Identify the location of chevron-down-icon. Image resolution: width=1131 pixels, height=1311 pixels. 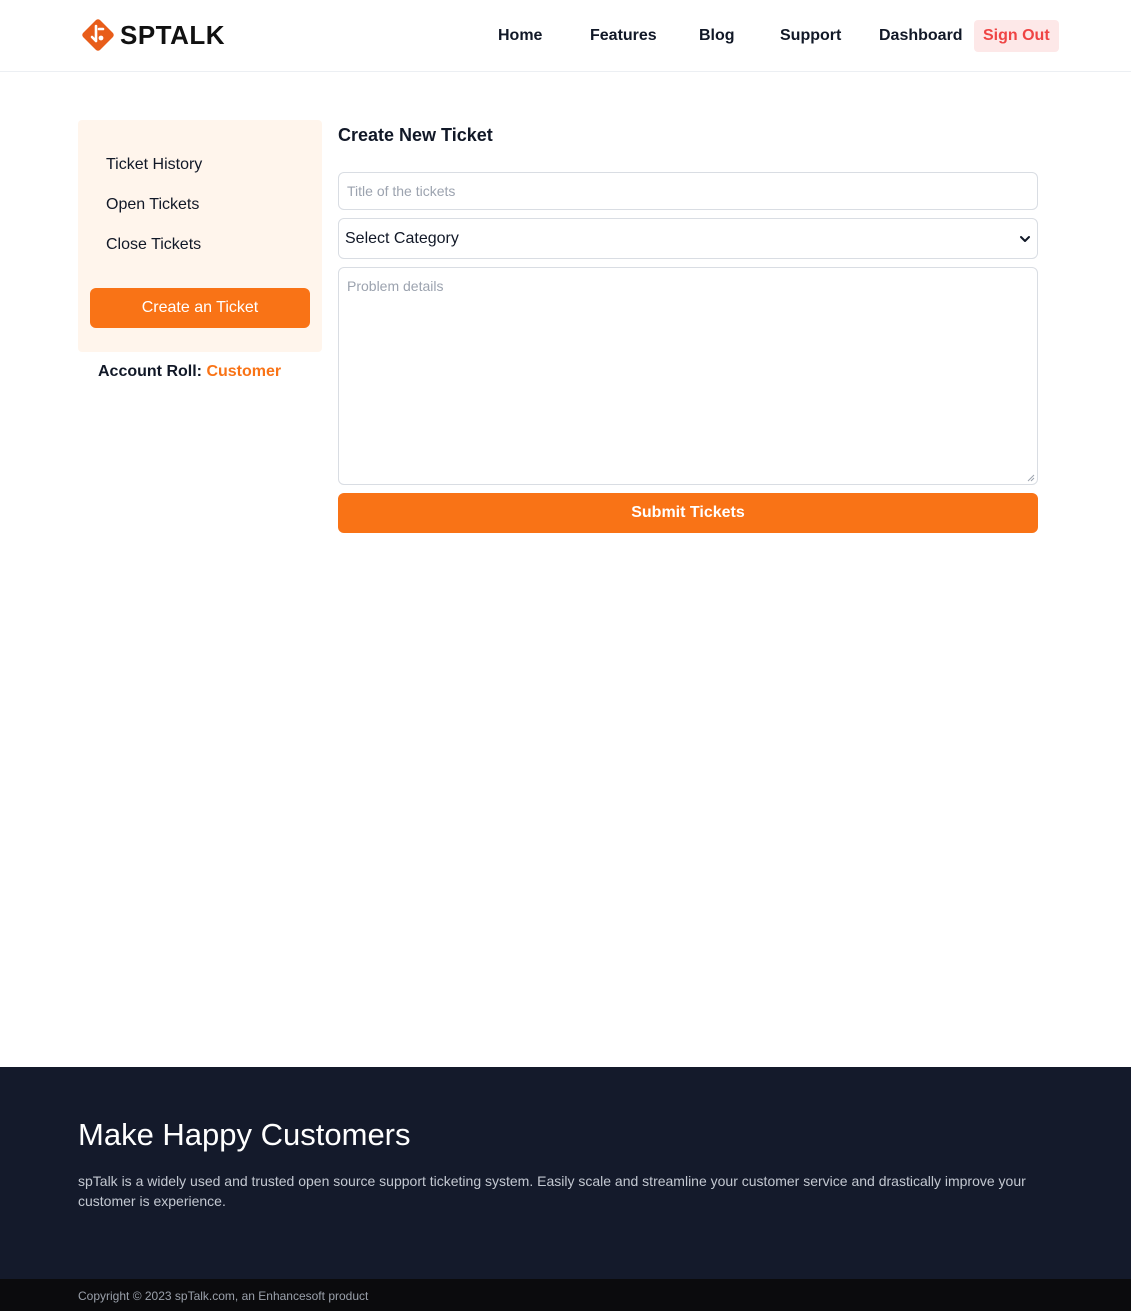
(1025, 238).